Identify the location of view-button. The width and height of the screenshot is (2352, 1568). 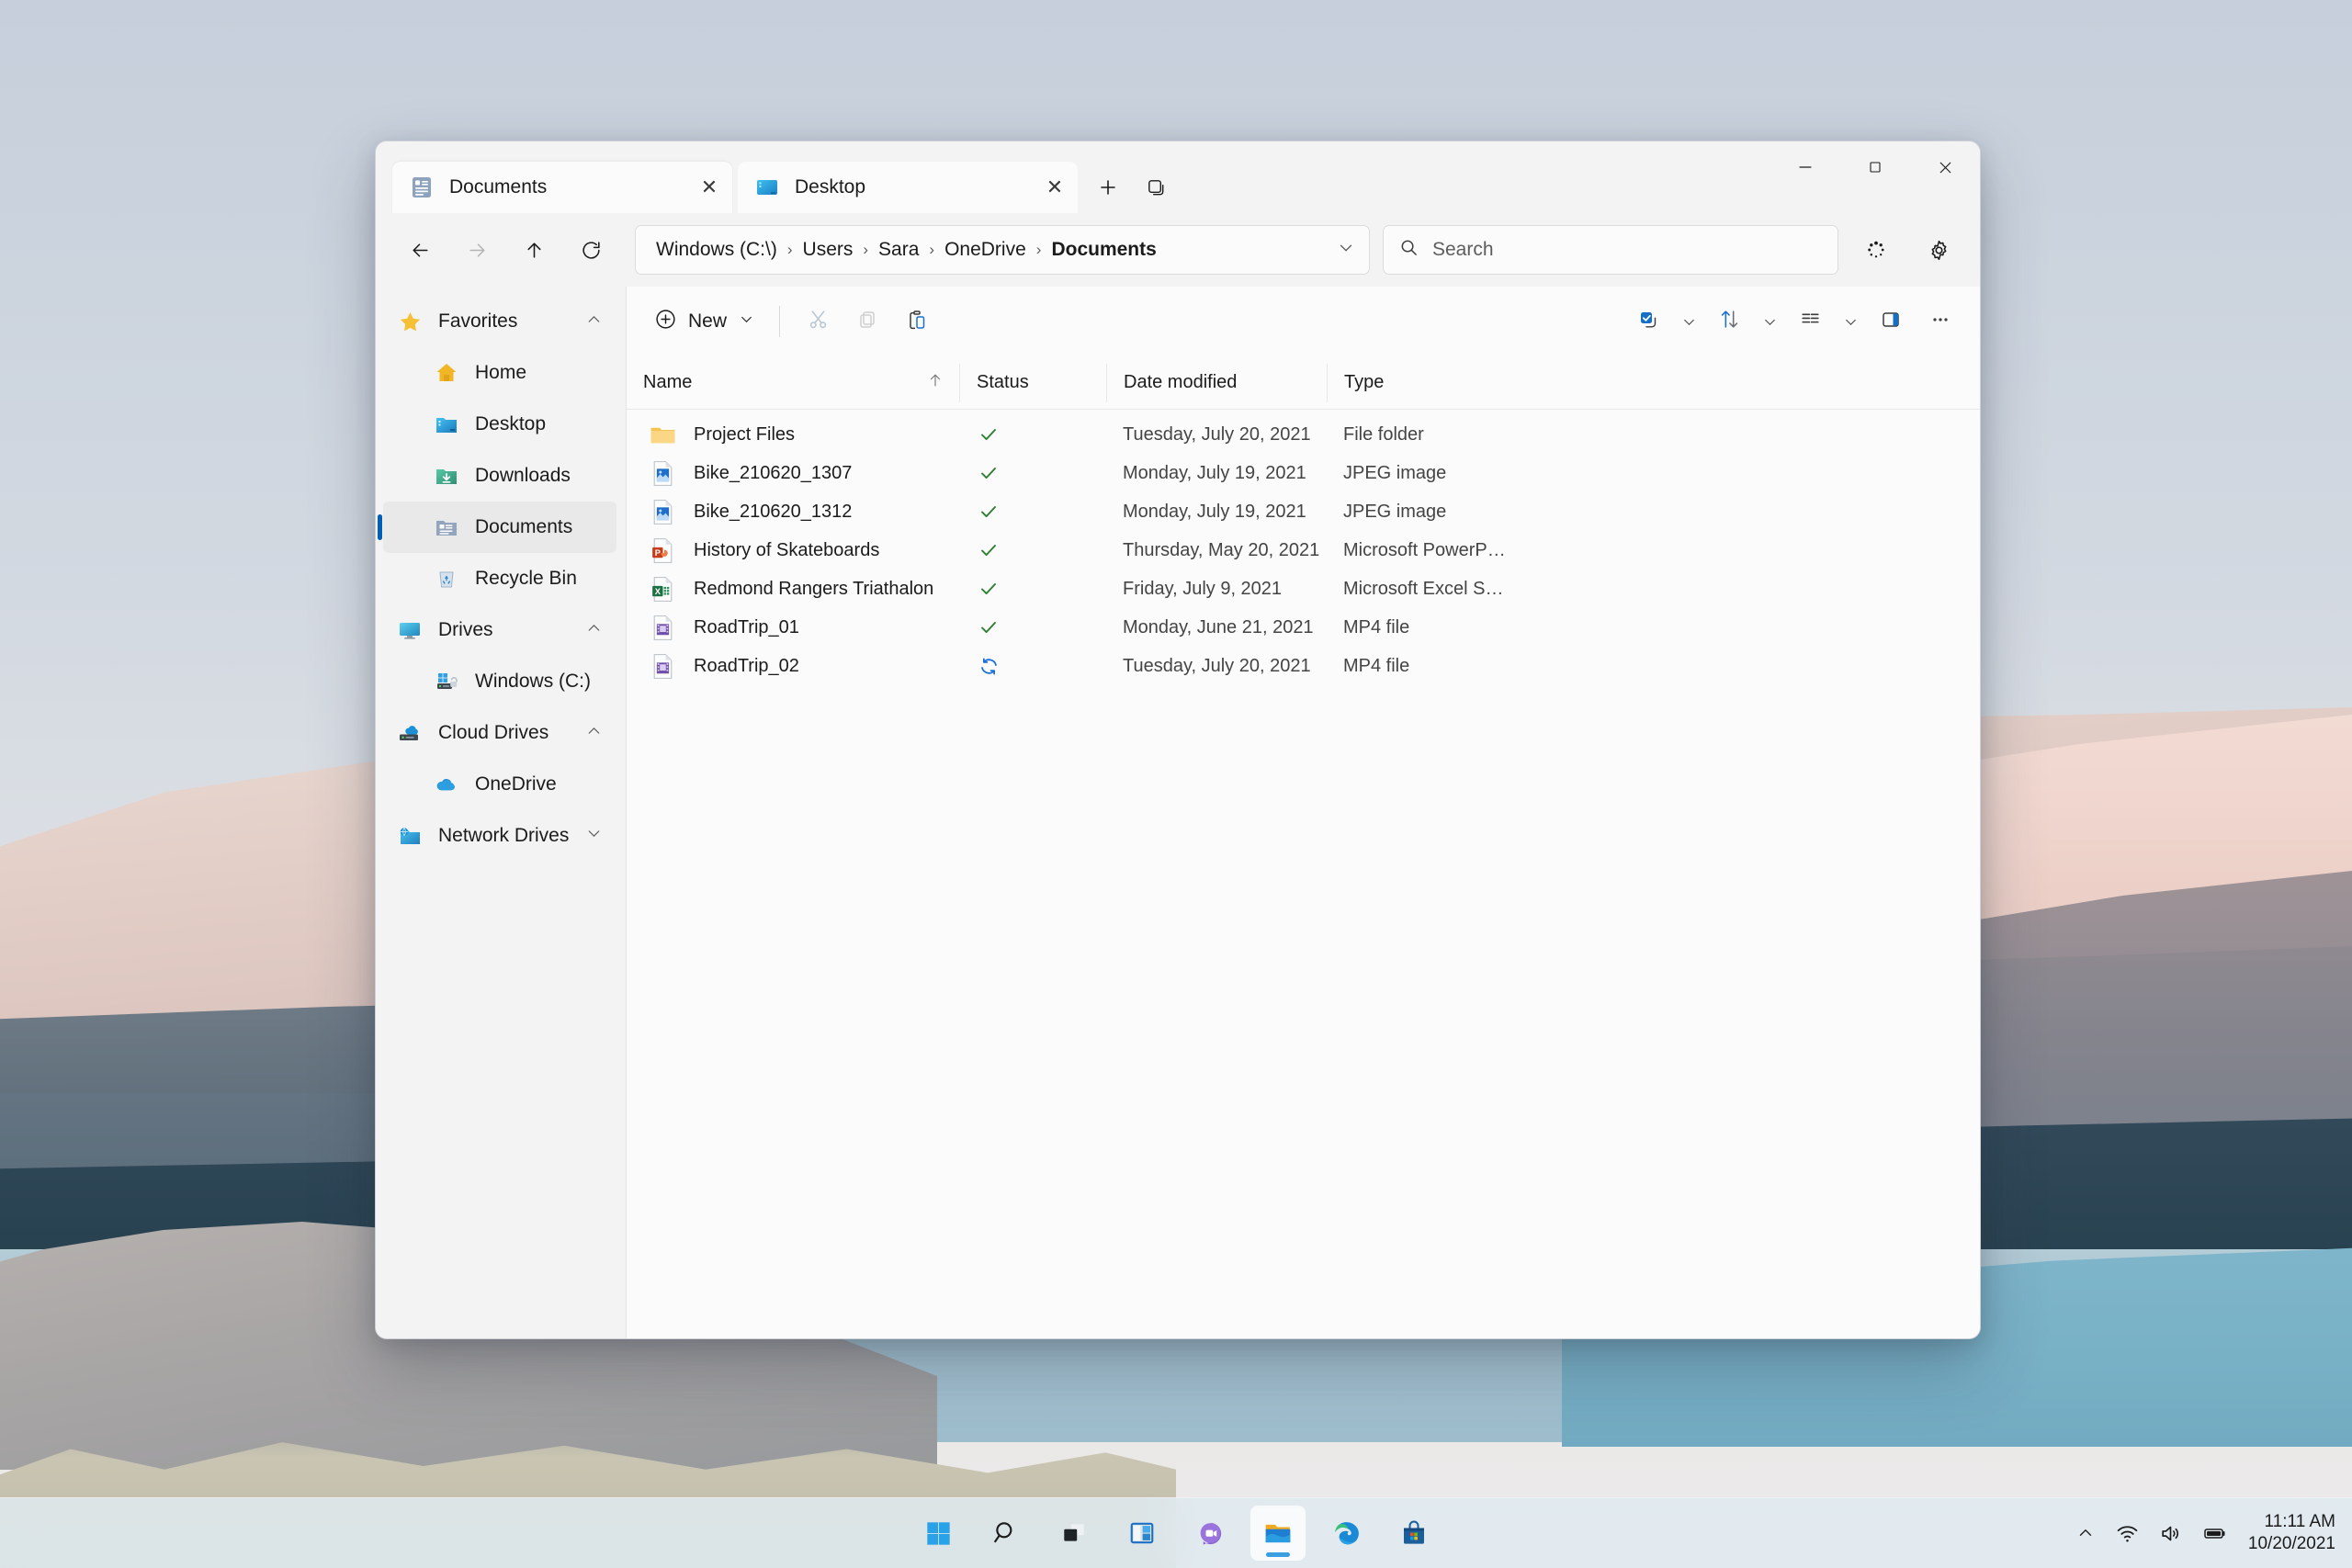
(1810, 321).